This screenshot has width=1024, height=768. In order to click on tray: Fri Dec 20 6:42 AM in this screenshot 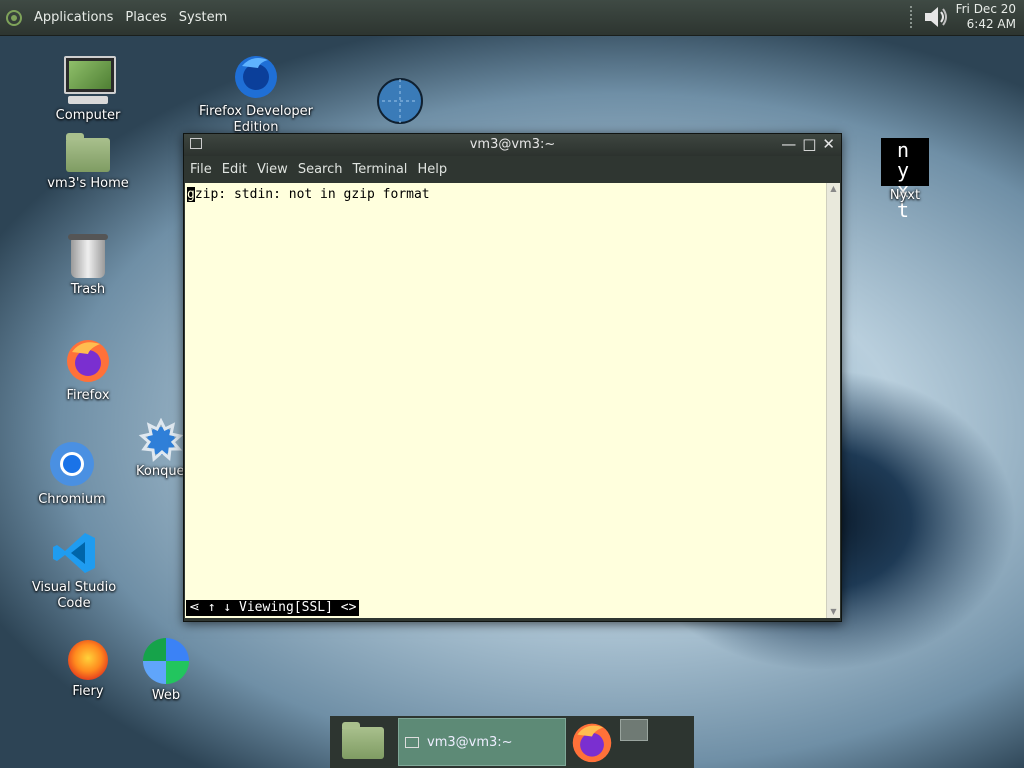, I will do `click(962, 17)`.